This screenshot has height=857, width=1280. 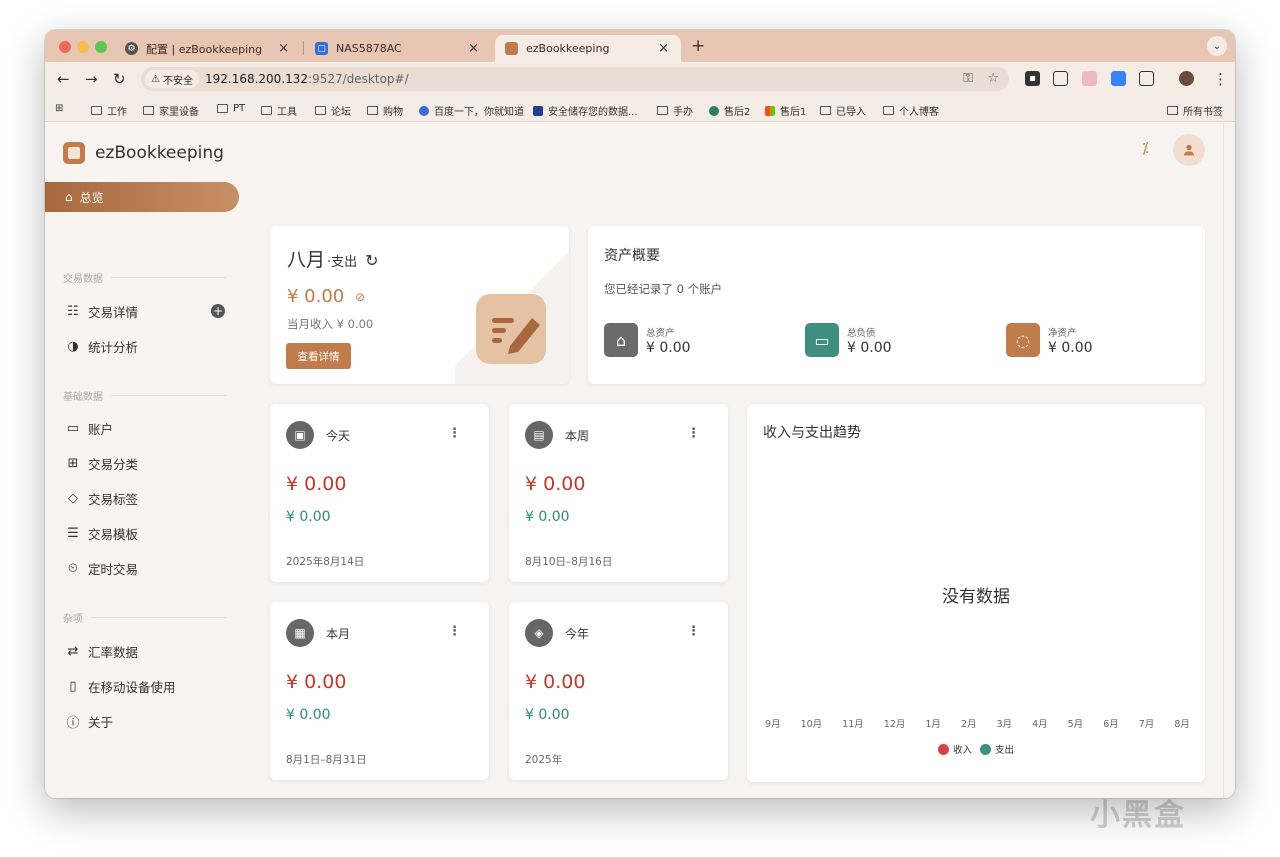 I want to click on bookmark-item: 手办, so click(x=675, y=110).